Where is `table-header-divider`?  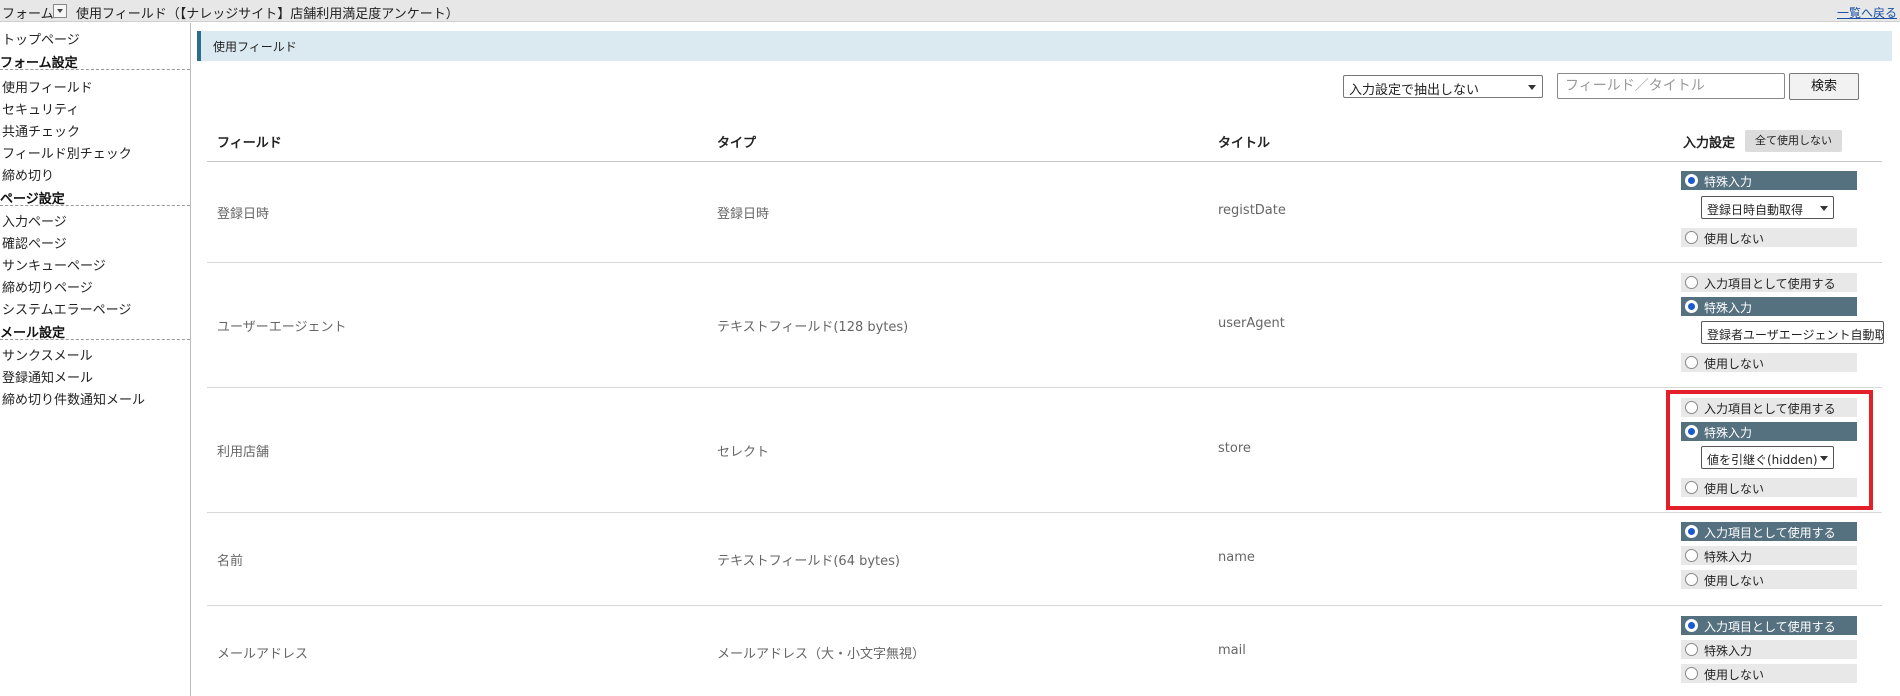 table-header-divider is located at coordinates (1044, 161).